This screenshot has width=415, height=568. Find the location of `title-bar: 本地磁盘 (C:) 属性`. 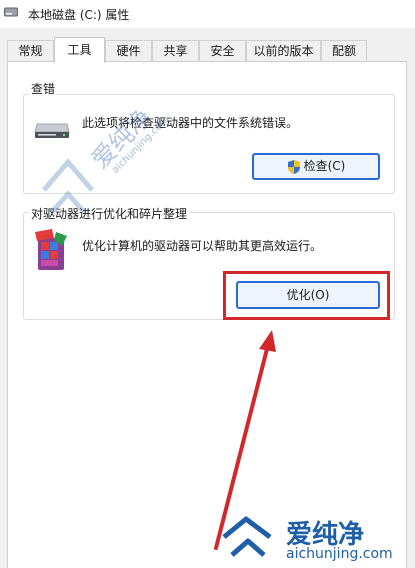

title-bar: 本地磁盘 (C:) 属性 is located at coordinates (207, 14).